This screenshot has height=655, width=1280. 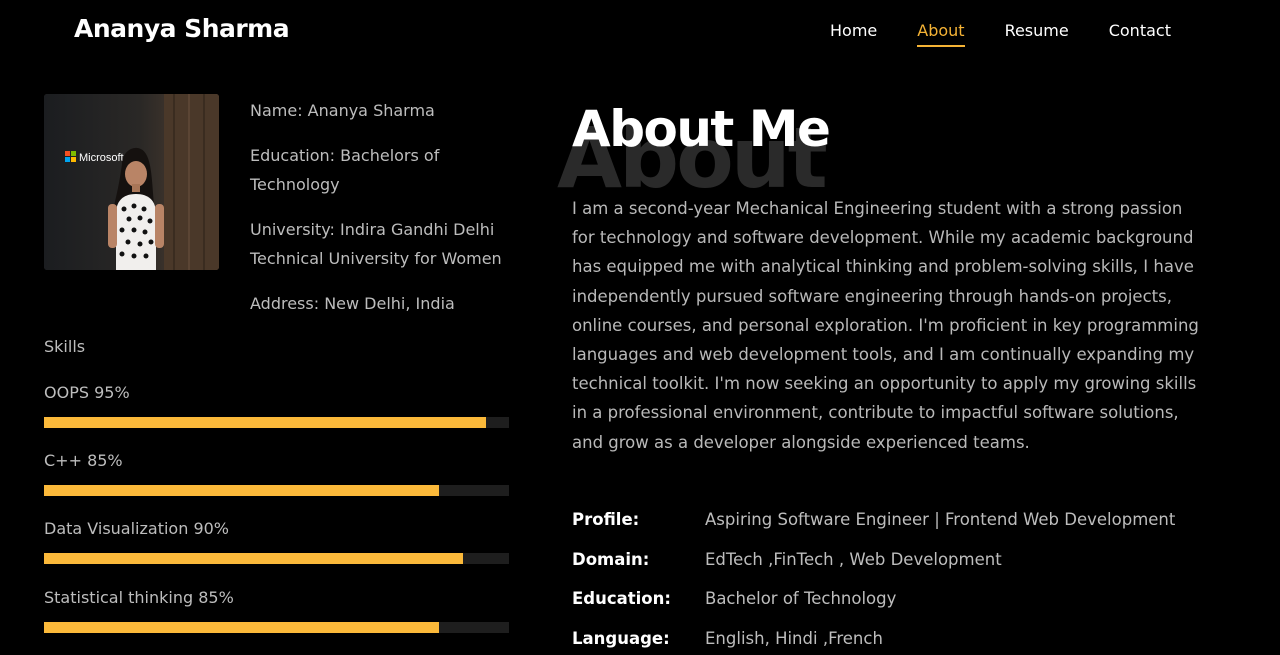 What do you see at coordinates (801, 599) in the screenshot?
I see `fact-value: Bachelor of Technology` at bounding box center [801, 599].